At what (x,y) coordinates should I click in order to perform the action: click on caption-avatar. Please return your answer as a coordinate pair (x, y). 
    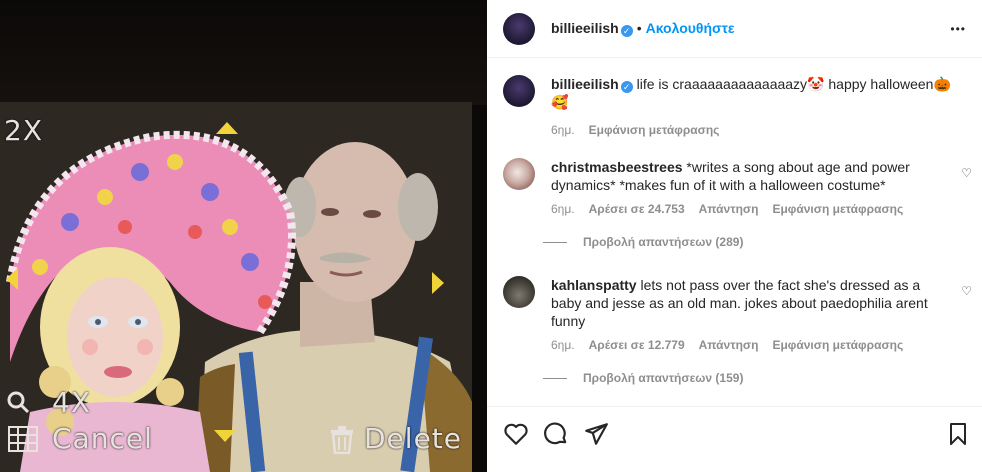
    Looking at the image, I should click on (519, 91).